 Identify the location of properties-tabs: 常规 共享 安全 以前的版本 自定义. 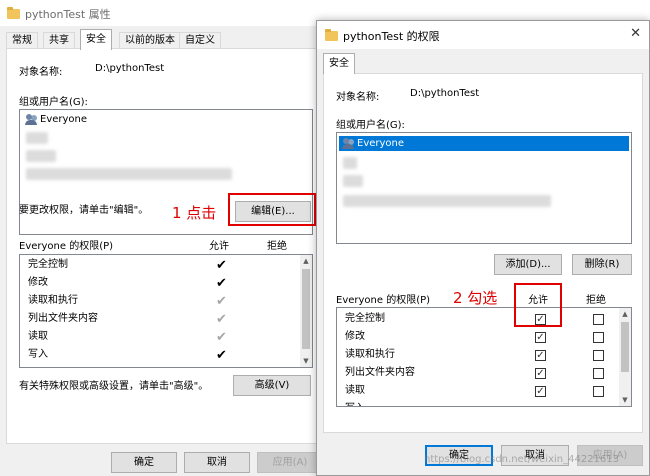
(163, 39).